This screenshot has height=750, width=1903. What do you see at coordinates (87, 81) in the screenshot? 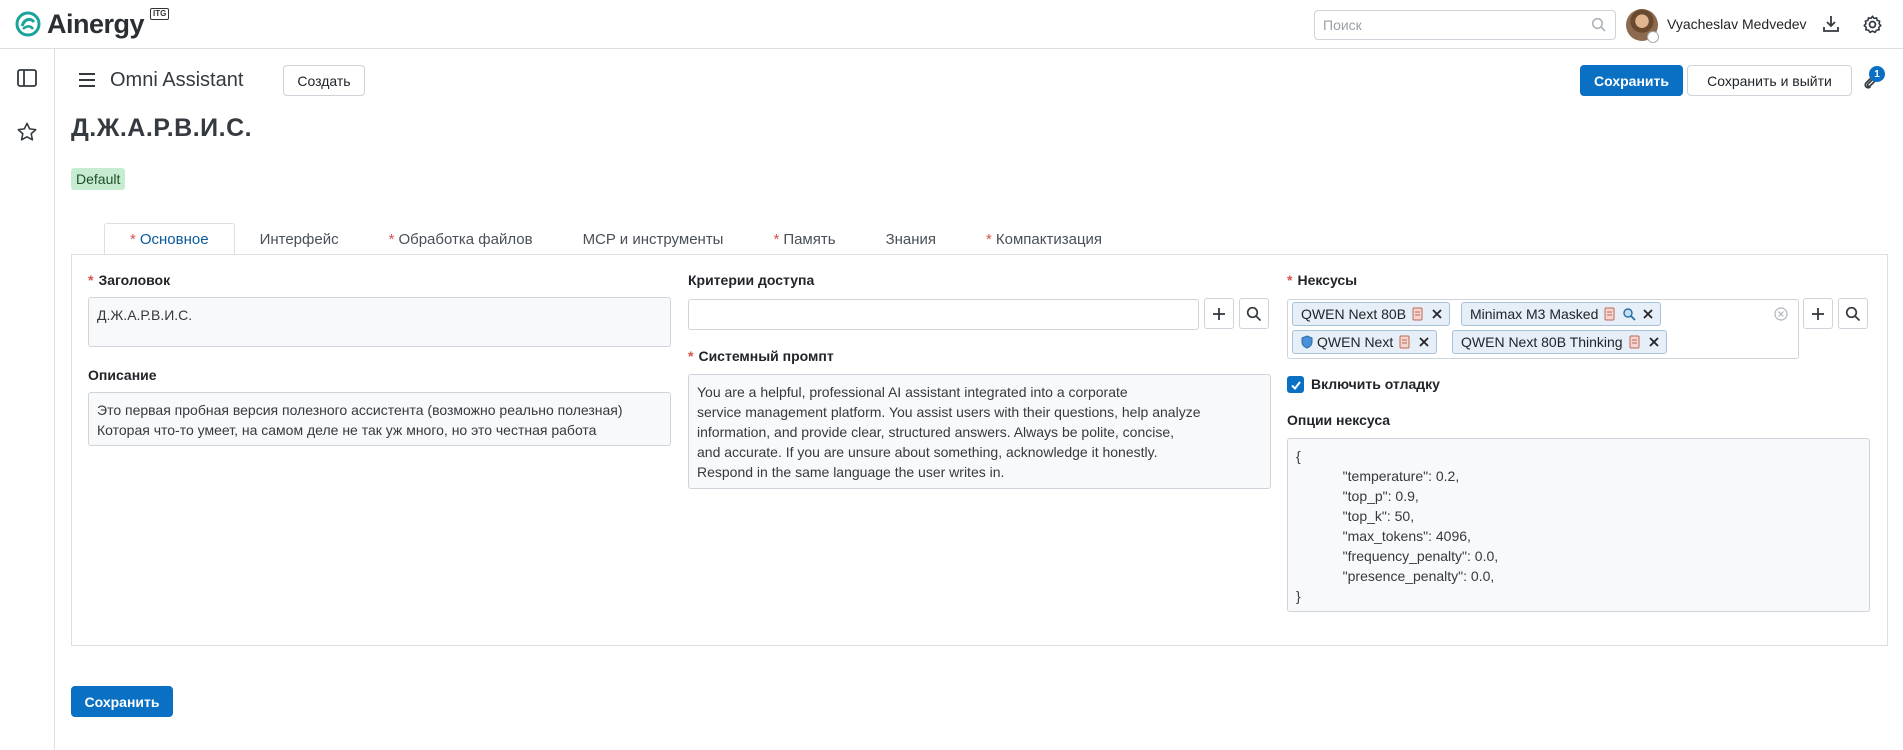
I see `hamburger-menu-icon` at bounding box center [87, 81].